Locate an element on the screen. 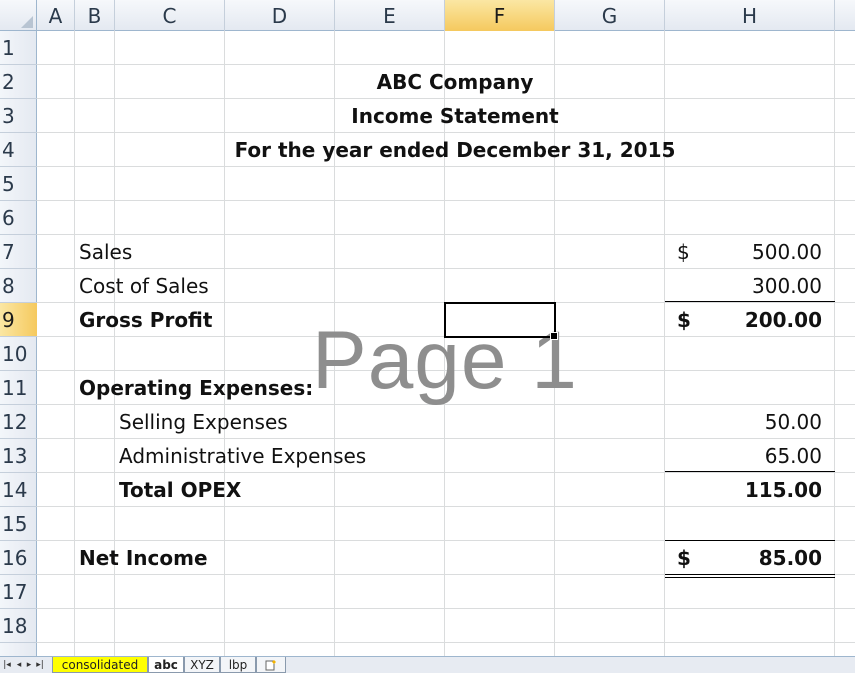  column-header-g: G is located at coordinates (610, 15).